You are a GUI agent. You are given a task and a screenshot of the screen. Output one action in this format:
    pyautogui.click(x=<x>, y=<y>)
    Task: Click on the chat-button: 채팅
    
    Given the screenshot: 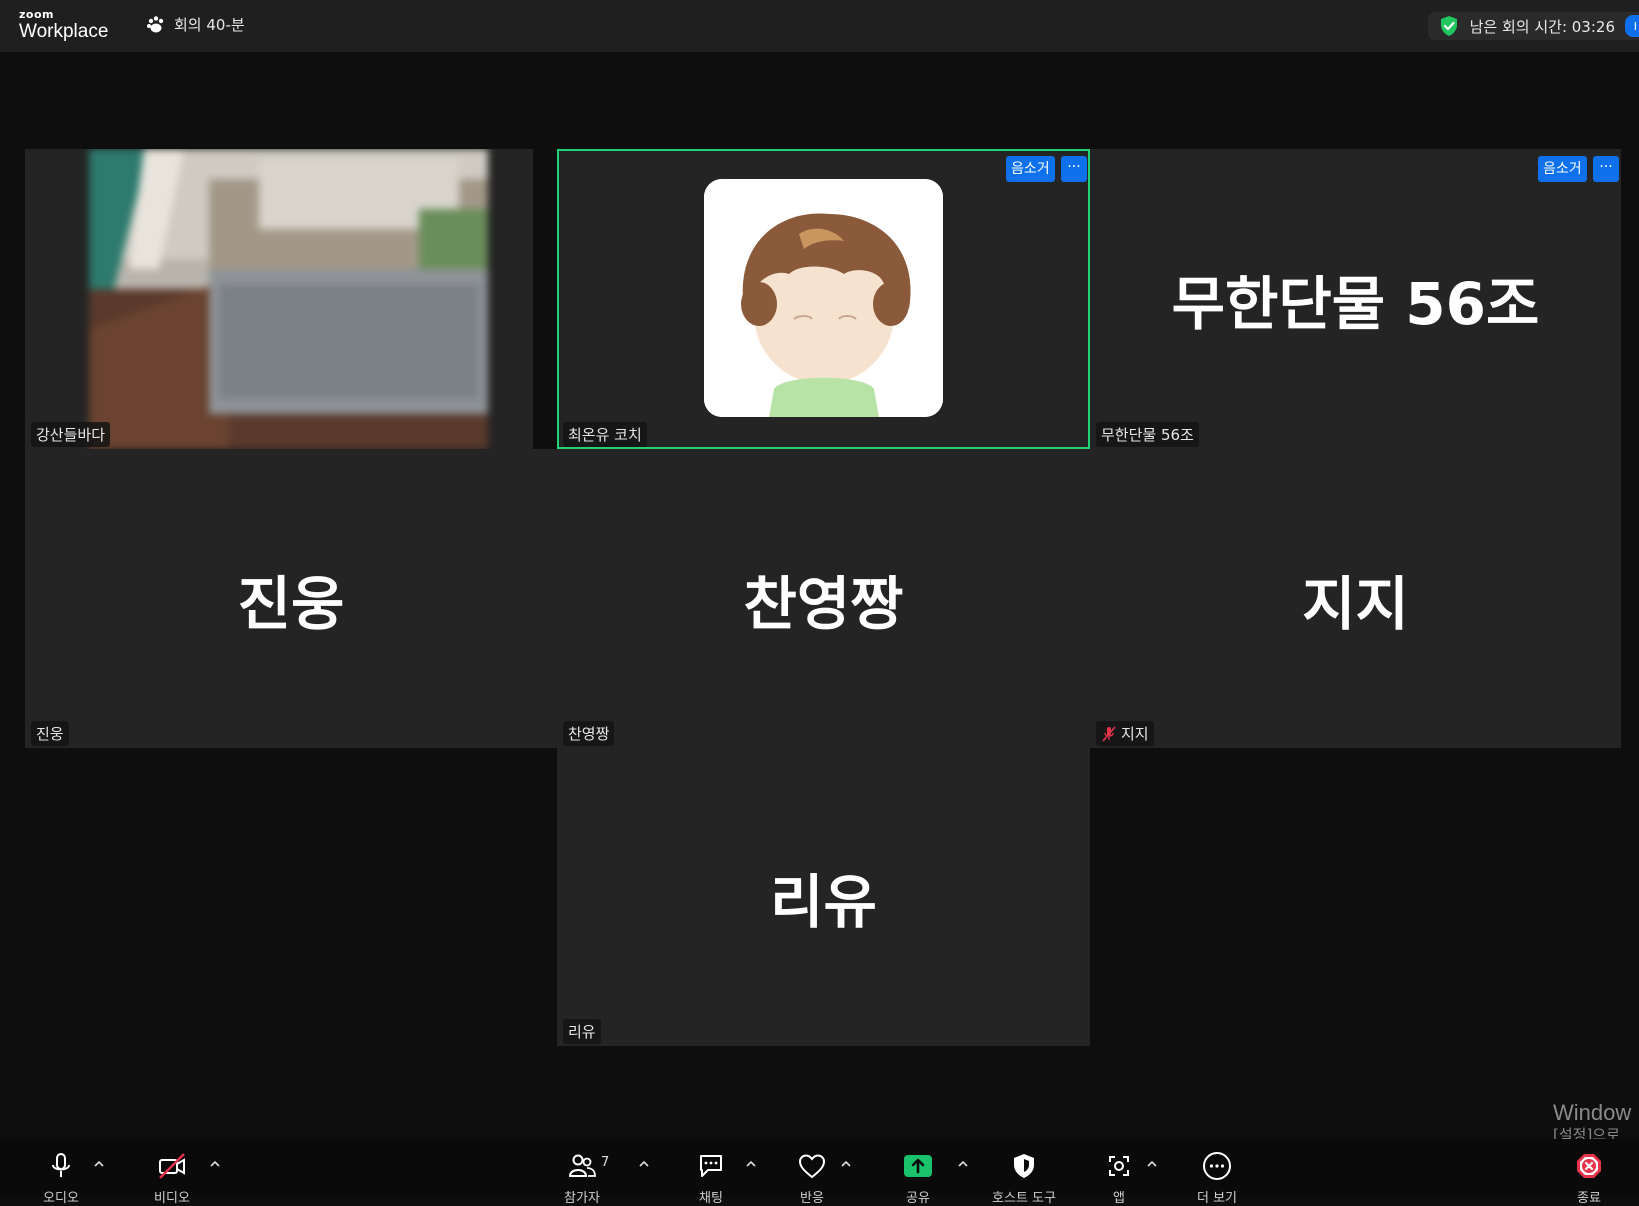 What is the action you would take?
    pyautogui.click(x=711, y=1178)
    